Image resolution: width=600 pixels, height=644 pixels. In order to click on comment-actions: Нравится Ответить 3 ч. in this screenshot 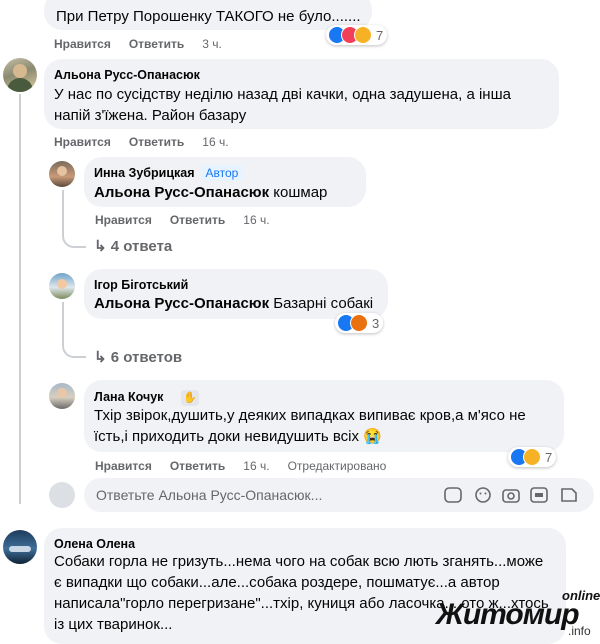, I will do `click(147, 44)`.